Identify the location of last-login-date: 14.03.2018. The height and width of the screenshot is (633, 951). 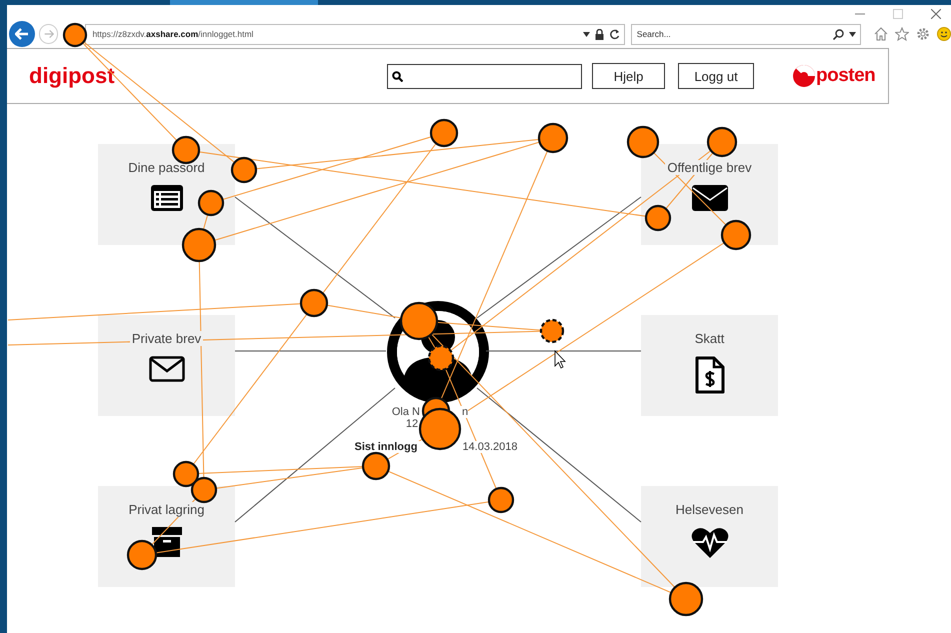
(490, 447).